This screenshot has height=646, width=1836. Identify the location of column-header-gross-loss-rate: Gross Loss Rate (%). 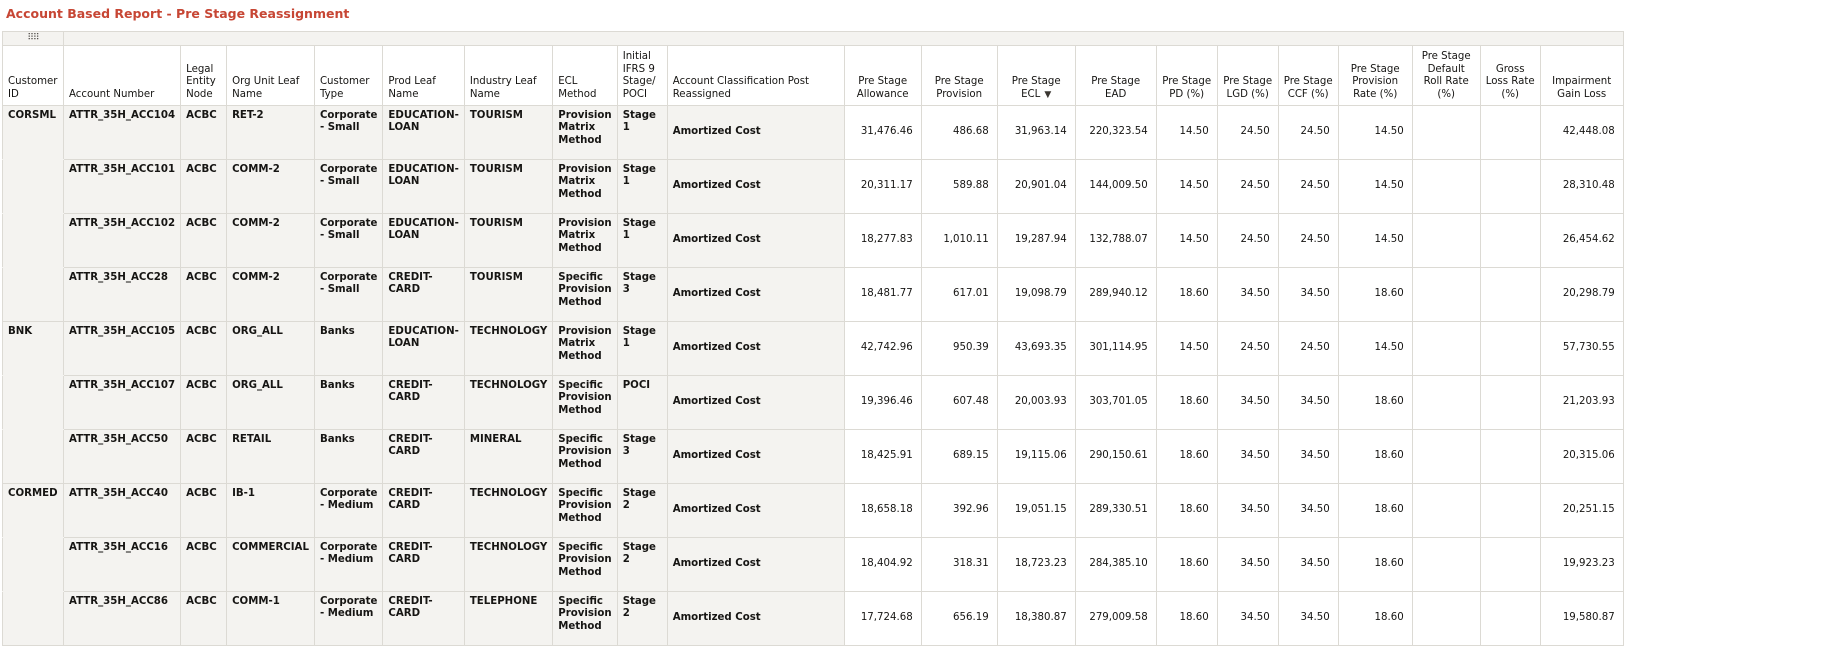
(1510, 75).